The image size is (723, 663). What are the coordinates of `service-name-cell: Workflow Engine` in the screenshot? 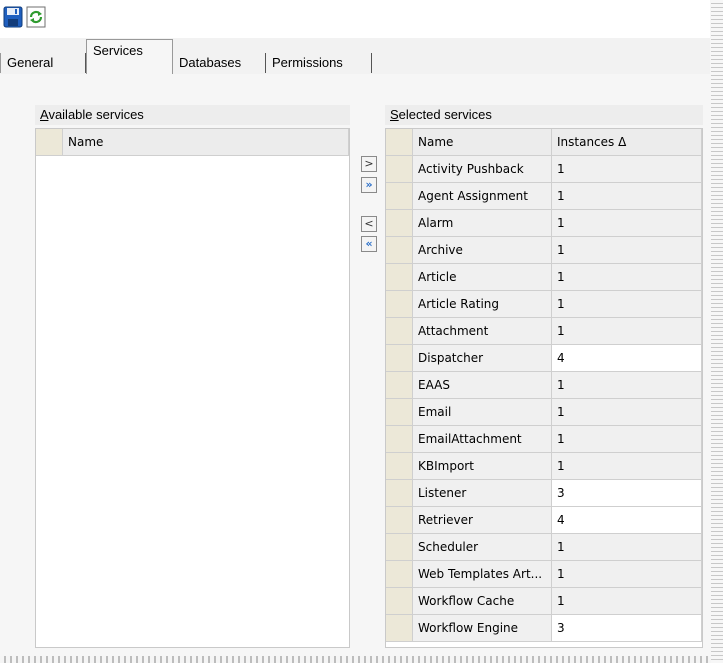 It's located at (482, 628).